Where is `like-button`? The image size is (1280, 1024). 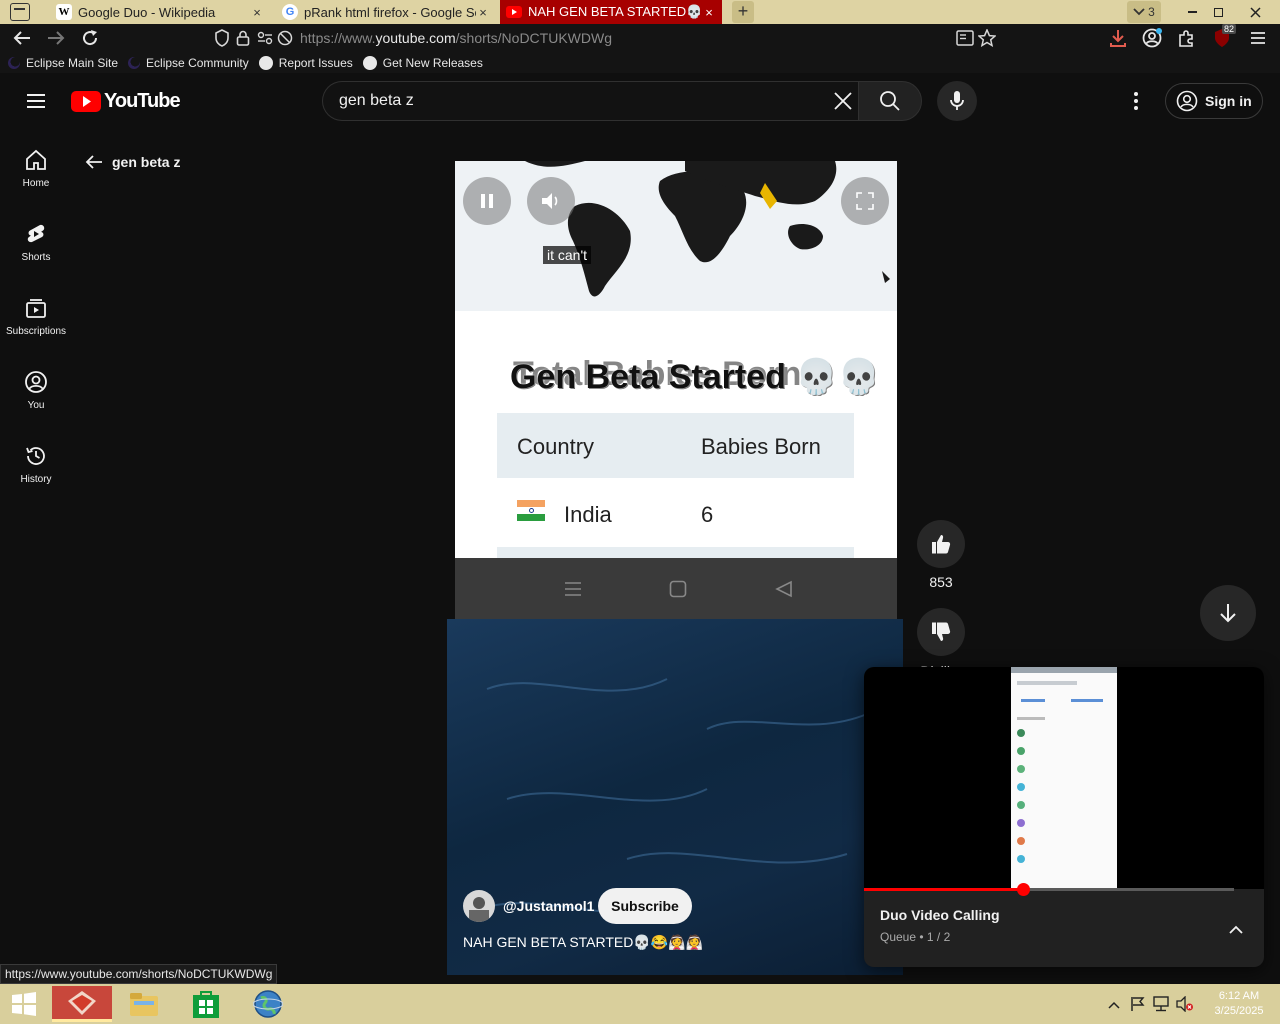 like-button is located at coordinates (941, 544).